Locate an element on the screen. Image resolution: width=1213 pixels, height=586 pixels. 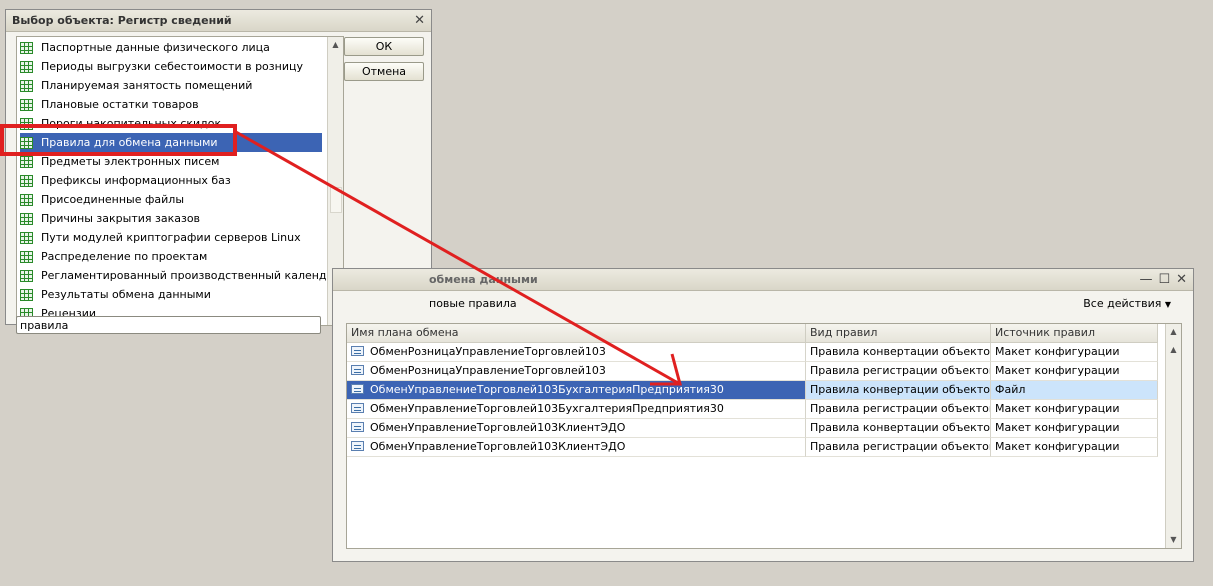
list-item: Плановые остатки товаров is located at coordinates (171, 104).